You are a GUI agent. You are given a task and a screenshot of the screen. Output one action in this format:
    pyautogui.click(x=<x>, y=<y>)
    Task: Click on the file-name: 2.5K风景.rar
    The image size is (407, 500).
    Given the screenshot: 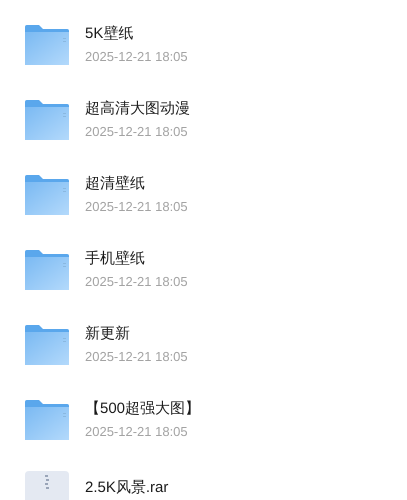 What is the action you would take?
    pyautogui.click(x=126, y=488)
    